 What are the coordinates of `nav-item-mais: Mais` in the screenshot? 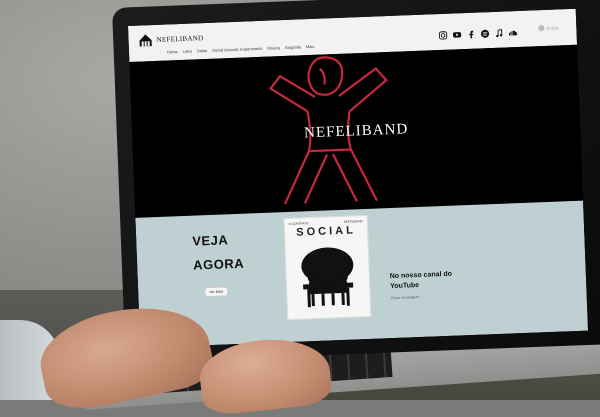 It's located at (310, 46).